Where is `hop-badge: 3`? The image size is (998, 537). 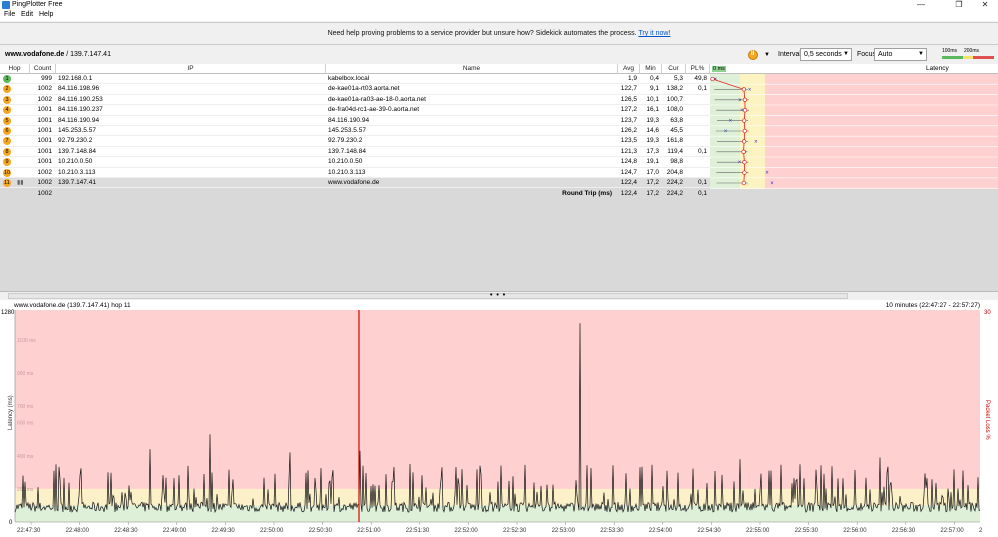 hop-badge: 3 is located at coordinates (7, 99).